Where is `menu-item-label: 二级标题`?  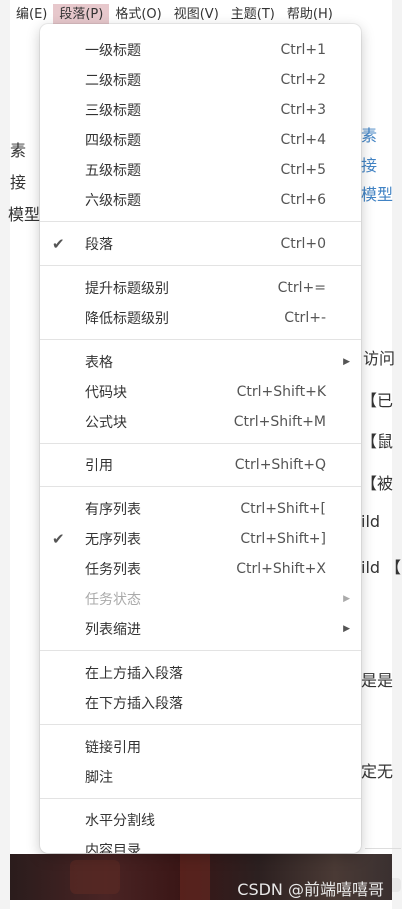 menu-item-label: 二级标题 is located at coordinates (113, 81).